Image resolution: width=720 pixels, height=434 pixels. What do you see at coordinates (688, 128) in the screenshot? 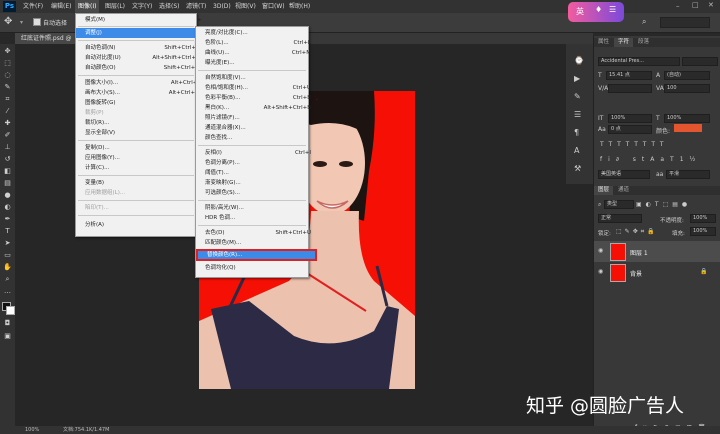
I see `text-color-swatch` at bounding box center [688, 128].